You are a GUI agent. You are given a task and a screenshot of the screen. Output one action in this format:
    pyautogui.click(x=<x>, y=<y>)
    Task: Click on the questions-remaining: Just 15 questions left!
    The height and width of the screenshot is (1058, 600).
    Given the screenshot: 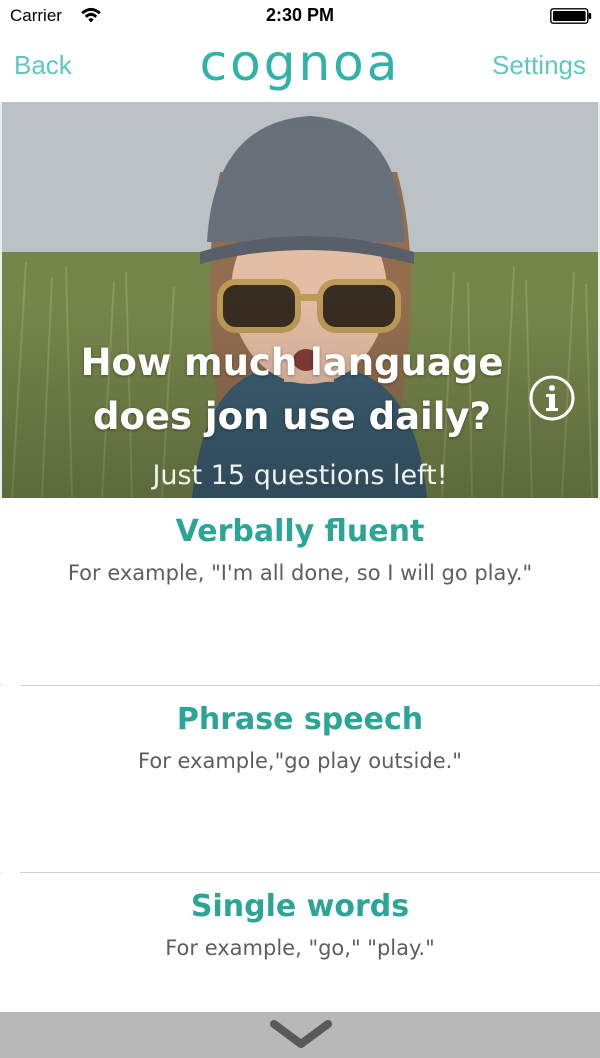 What is the action you would take?
    pyautogui.click(x=300, y=475)
    